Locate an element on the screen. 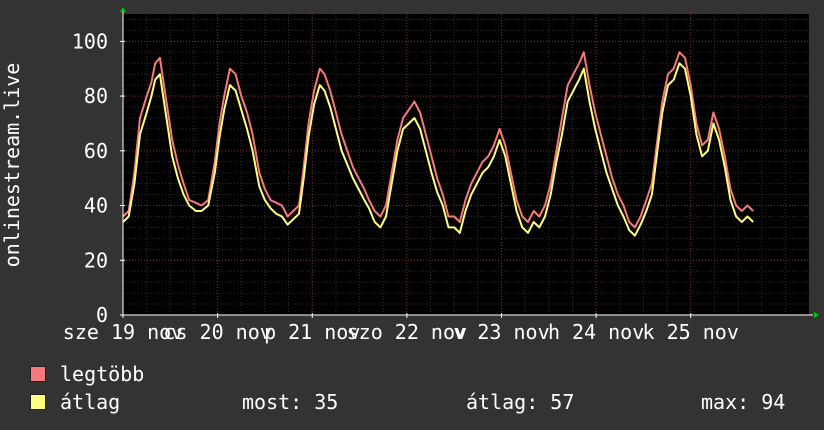 The width and height of the screenshot is (824, 430). x-tick-label: v 23 nov is located at coordinates (501, 332).